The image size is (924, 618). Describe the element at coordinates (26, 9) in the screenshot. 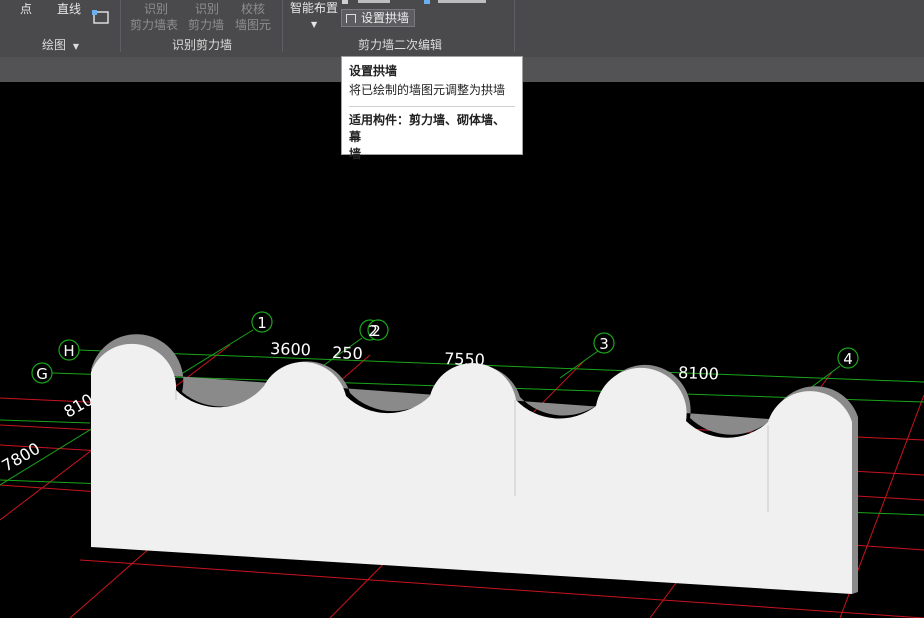

I see `draw-point-button: 点` at that location.